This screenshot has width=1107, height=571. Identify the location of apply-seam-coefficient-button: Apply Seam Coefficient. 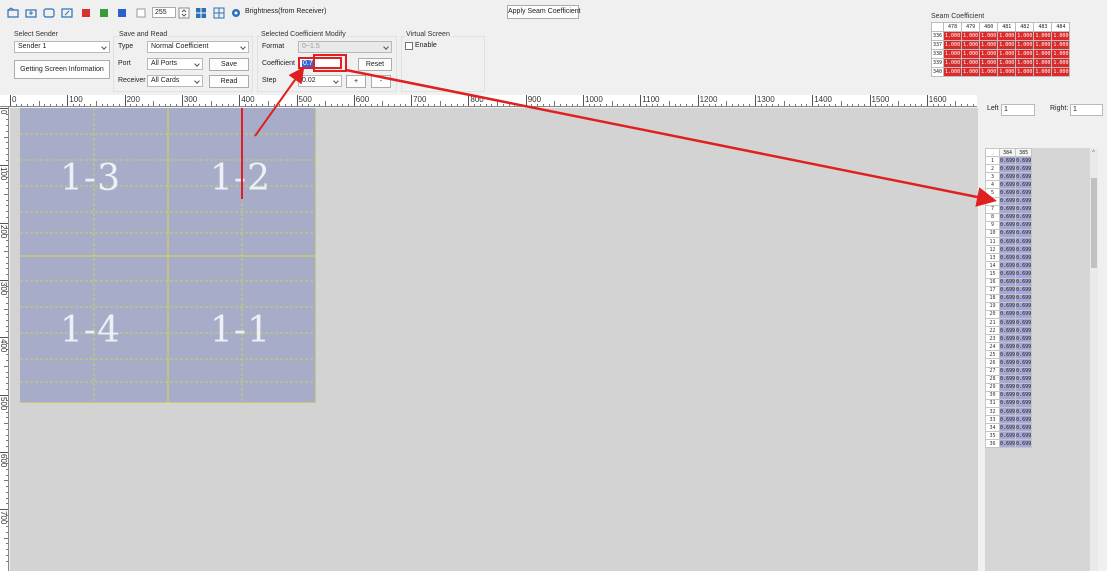
(544, 12).